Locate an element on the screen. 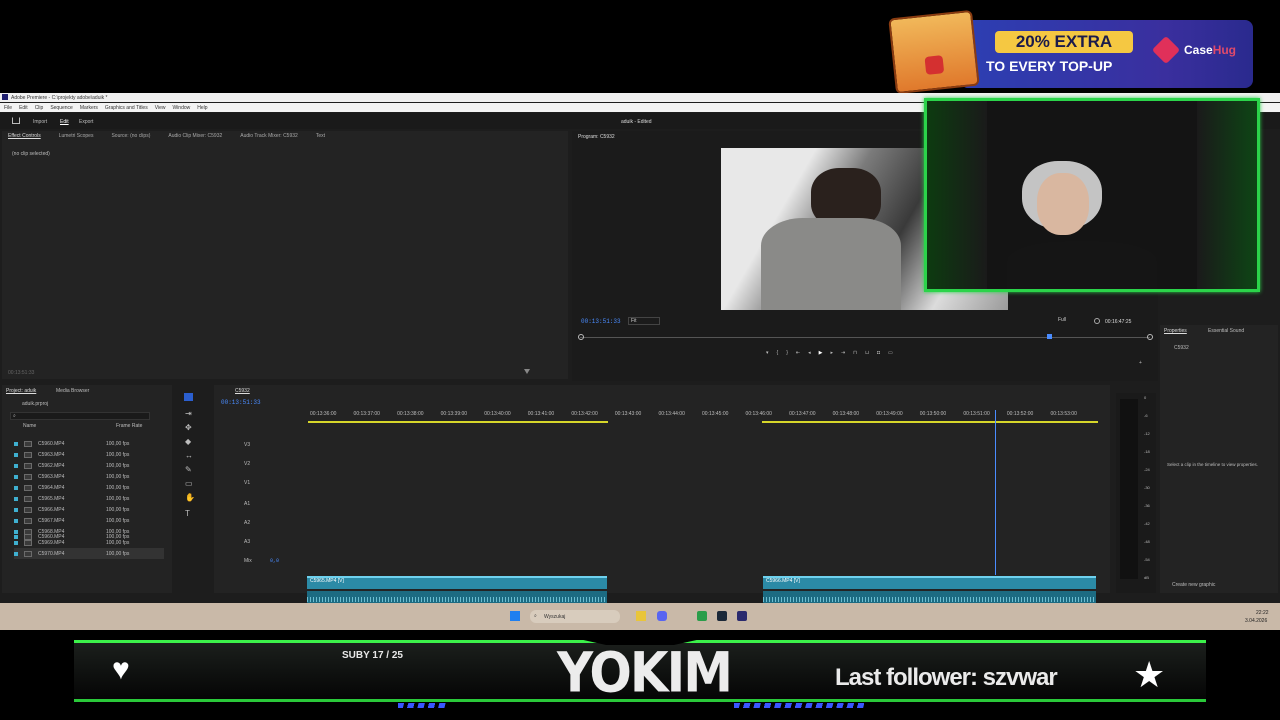 The image size is (1280, 720). export-tab: Export is located at coordinates (86, 122).